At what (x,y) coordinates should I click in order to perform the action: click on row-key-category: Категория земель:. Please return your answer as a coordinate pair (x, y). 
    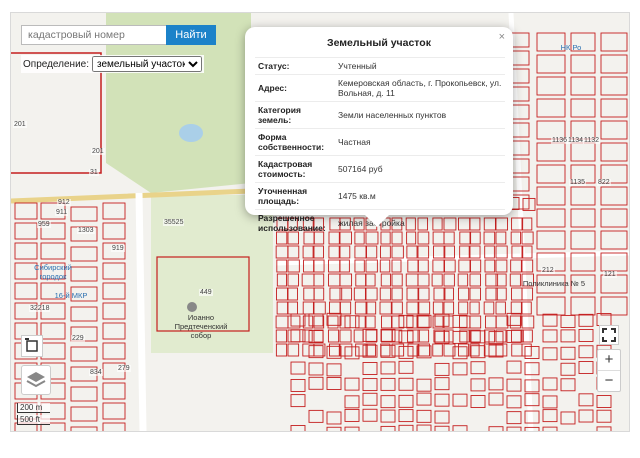
    Looking at the image, I should click on (295, 115).